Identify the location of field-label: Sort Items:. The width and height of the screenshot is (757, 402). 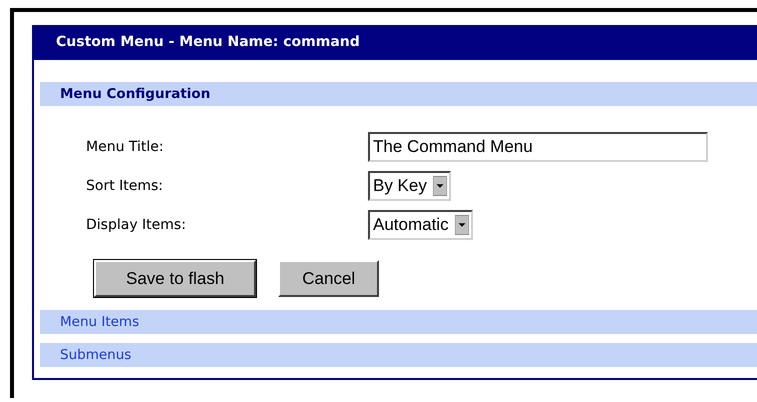
(125, 186).